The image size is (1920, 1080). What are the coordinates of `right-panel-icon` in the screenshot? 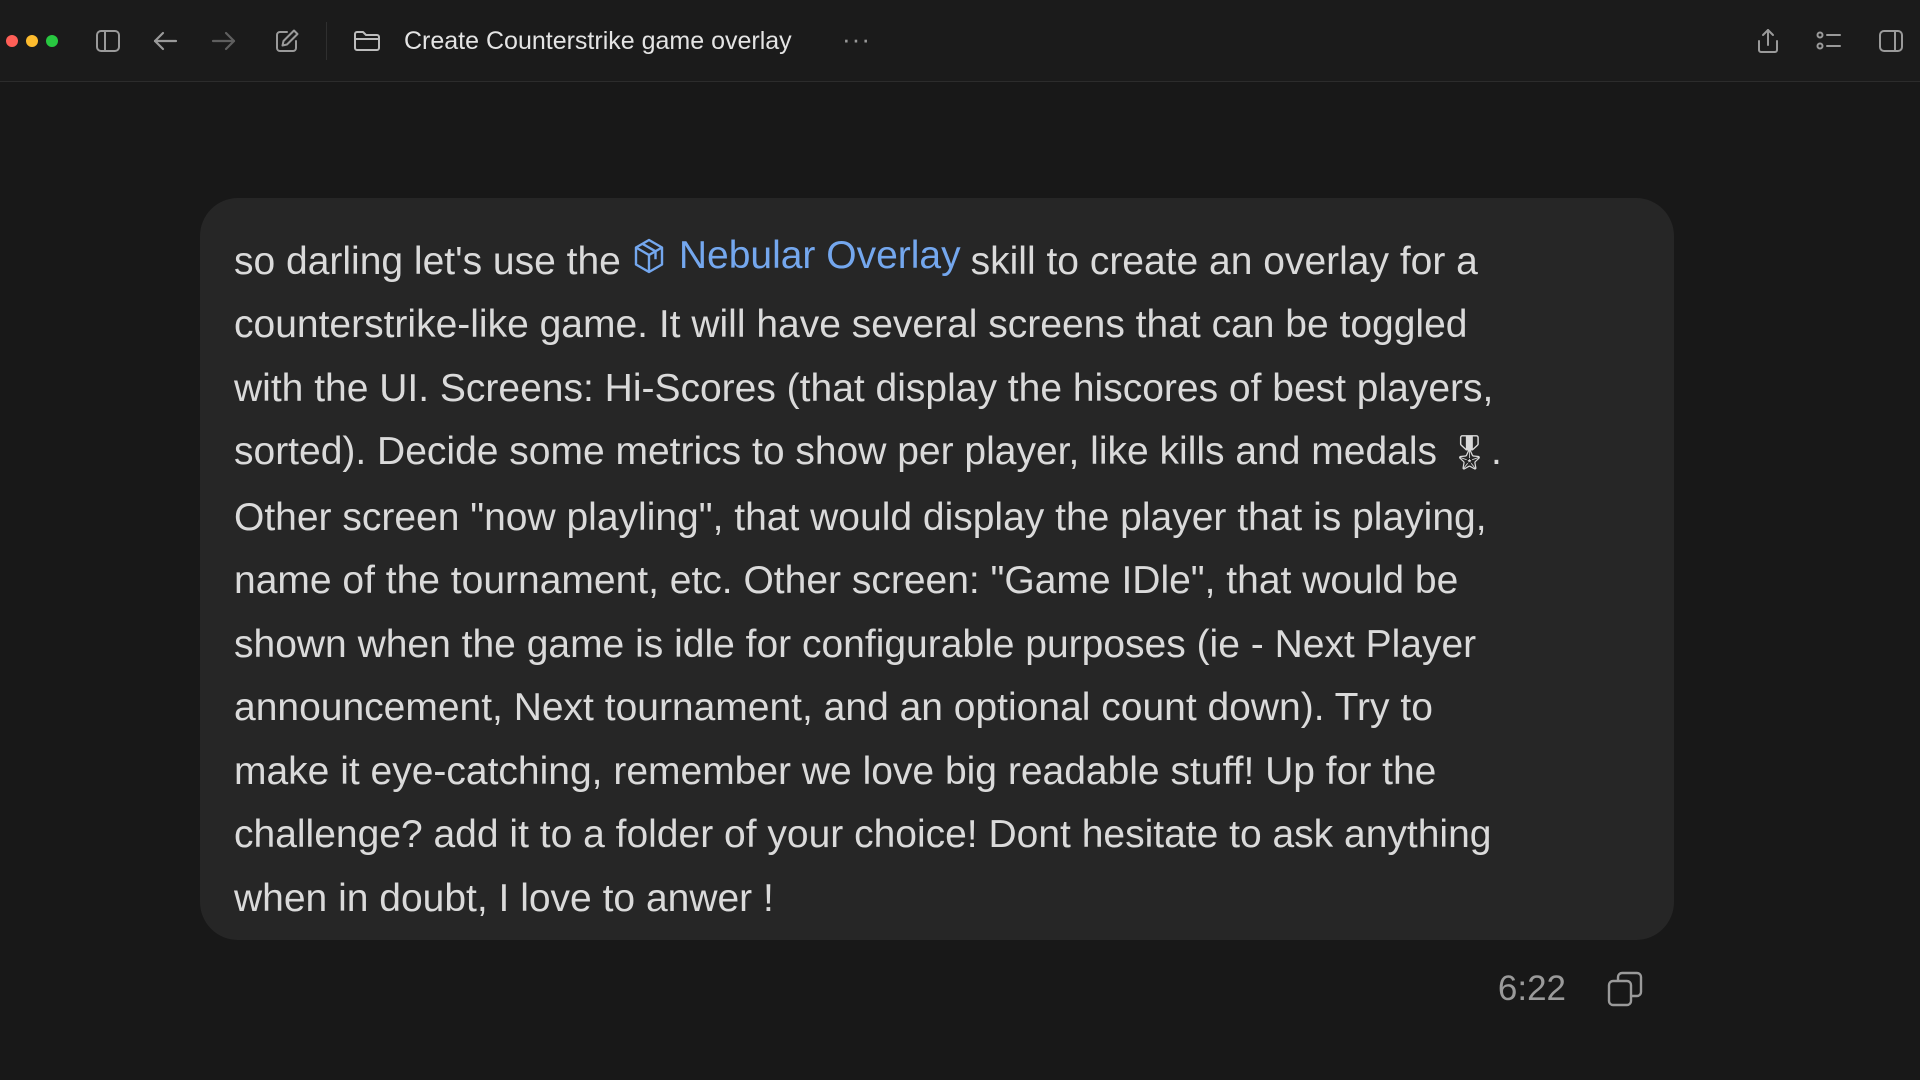 It's located at (1891, 41).